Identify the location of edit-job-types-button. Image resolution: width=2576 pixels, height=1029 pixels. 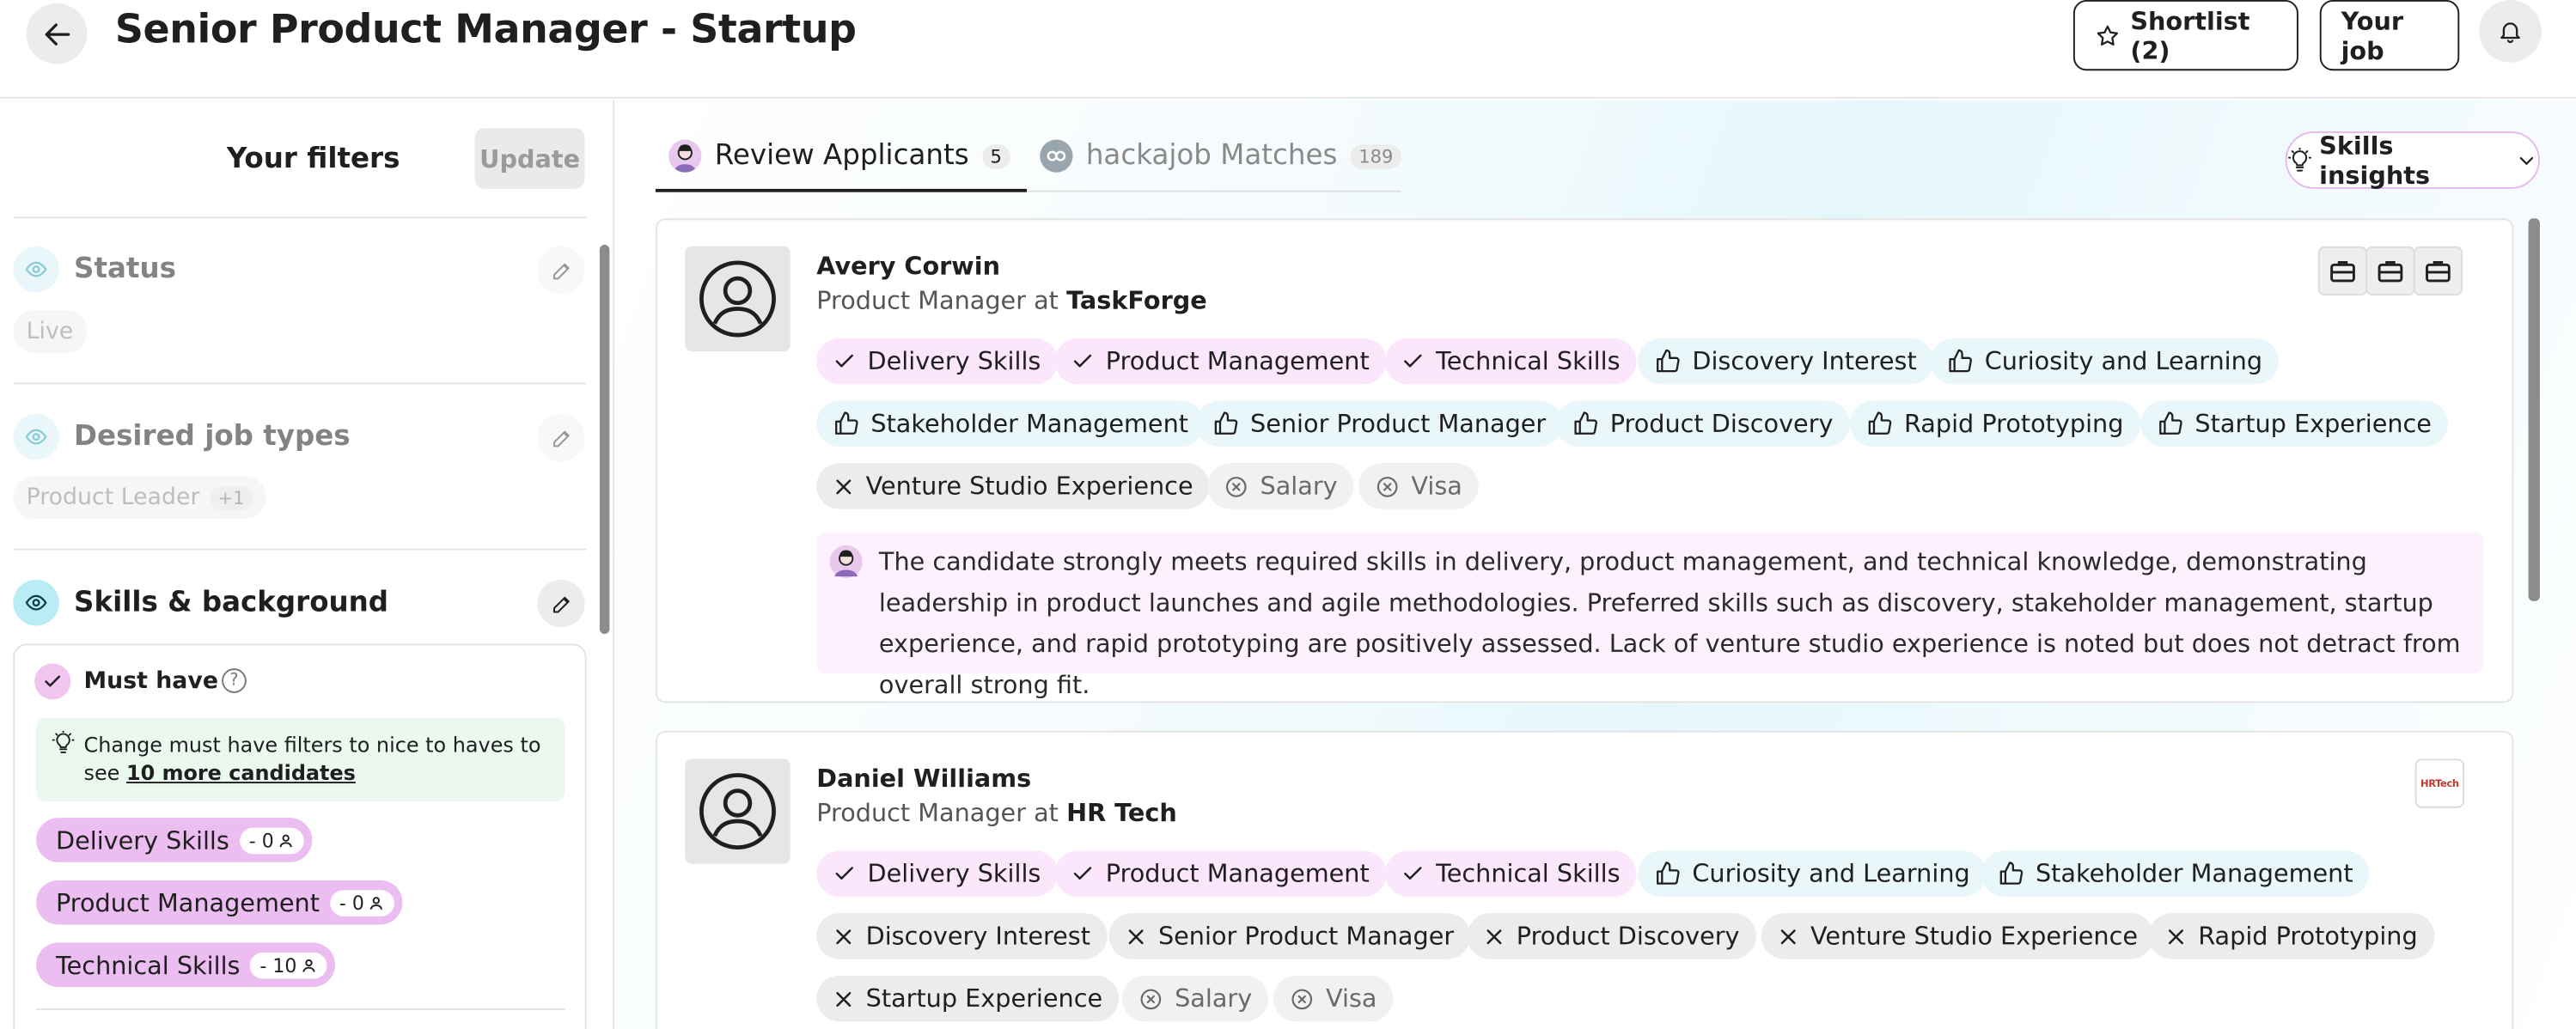
(561, 437).